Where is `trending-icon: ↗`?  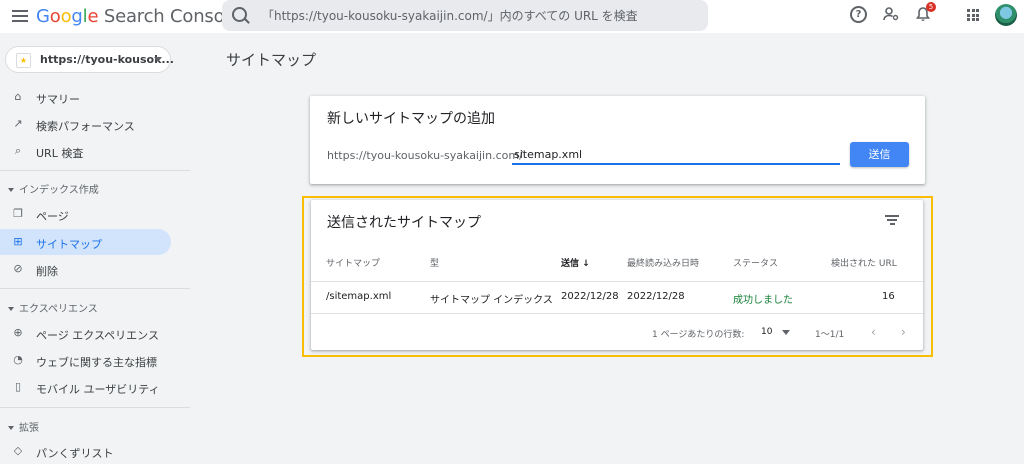 trending-icon: ↗ is located at coordinates (18, 123).